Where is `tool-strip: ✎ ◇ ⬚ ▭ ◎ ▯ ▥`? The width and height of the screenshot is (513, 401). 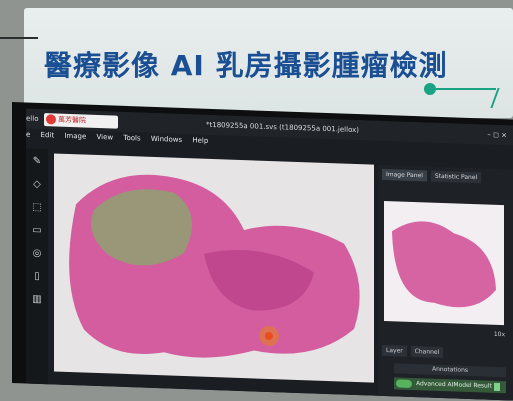
tool-strip: ✎ ◇ ⬚ ▭ ◎ ▯ ▥ is located at coordinates (37, 266).